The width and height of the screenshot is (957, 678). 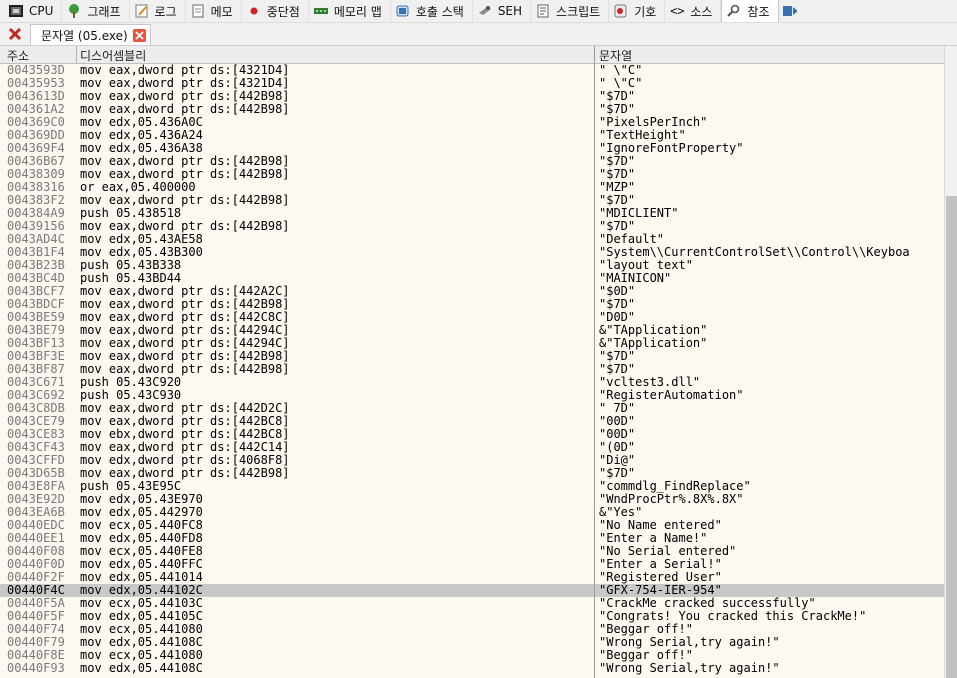 I want to click on overflow-icon, so click(x=789, y=11).